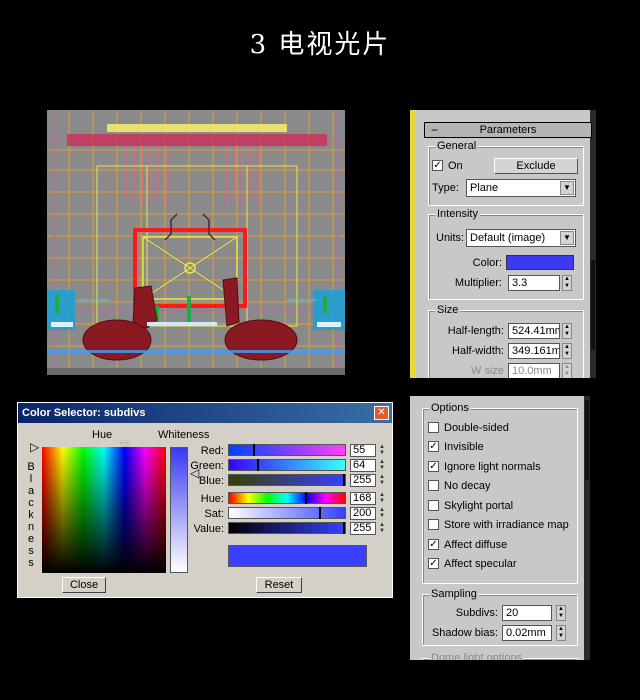 The width and height of the screenshot is (640, 700). Describe the element at coordinates (433, 427) in the screenshot. I see `double-sided-checkbox` at that location.